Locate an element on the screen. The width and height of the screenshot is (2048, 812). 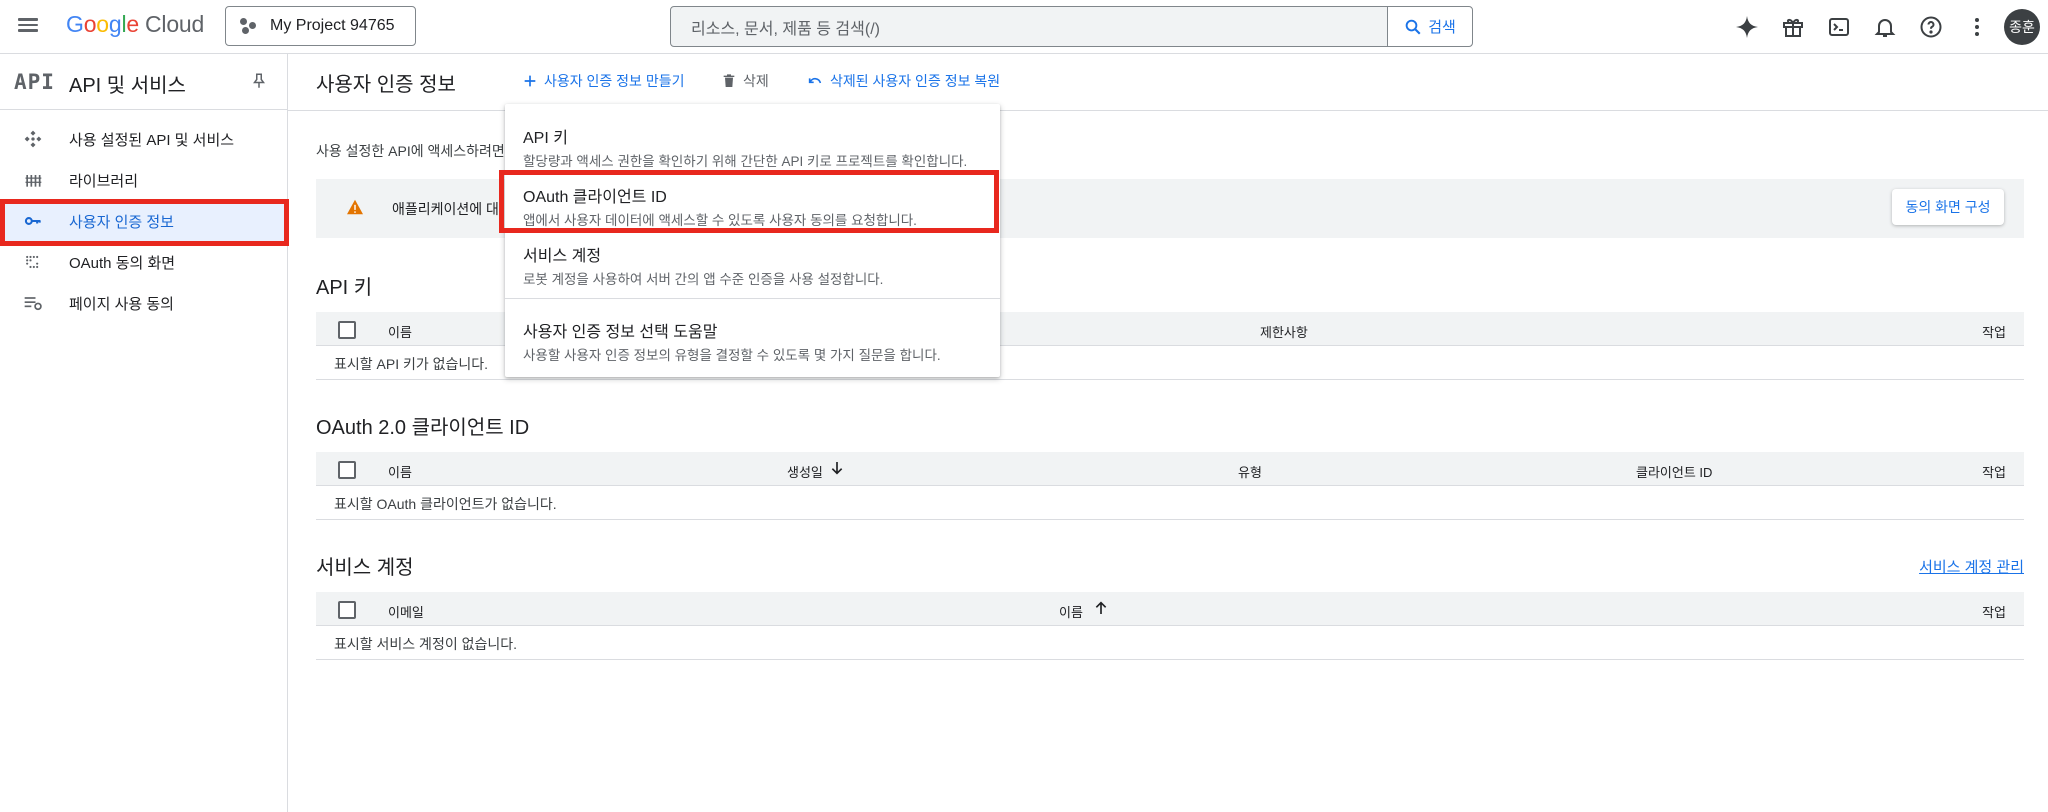
gift-icon is located at coordinates (1793, 27).